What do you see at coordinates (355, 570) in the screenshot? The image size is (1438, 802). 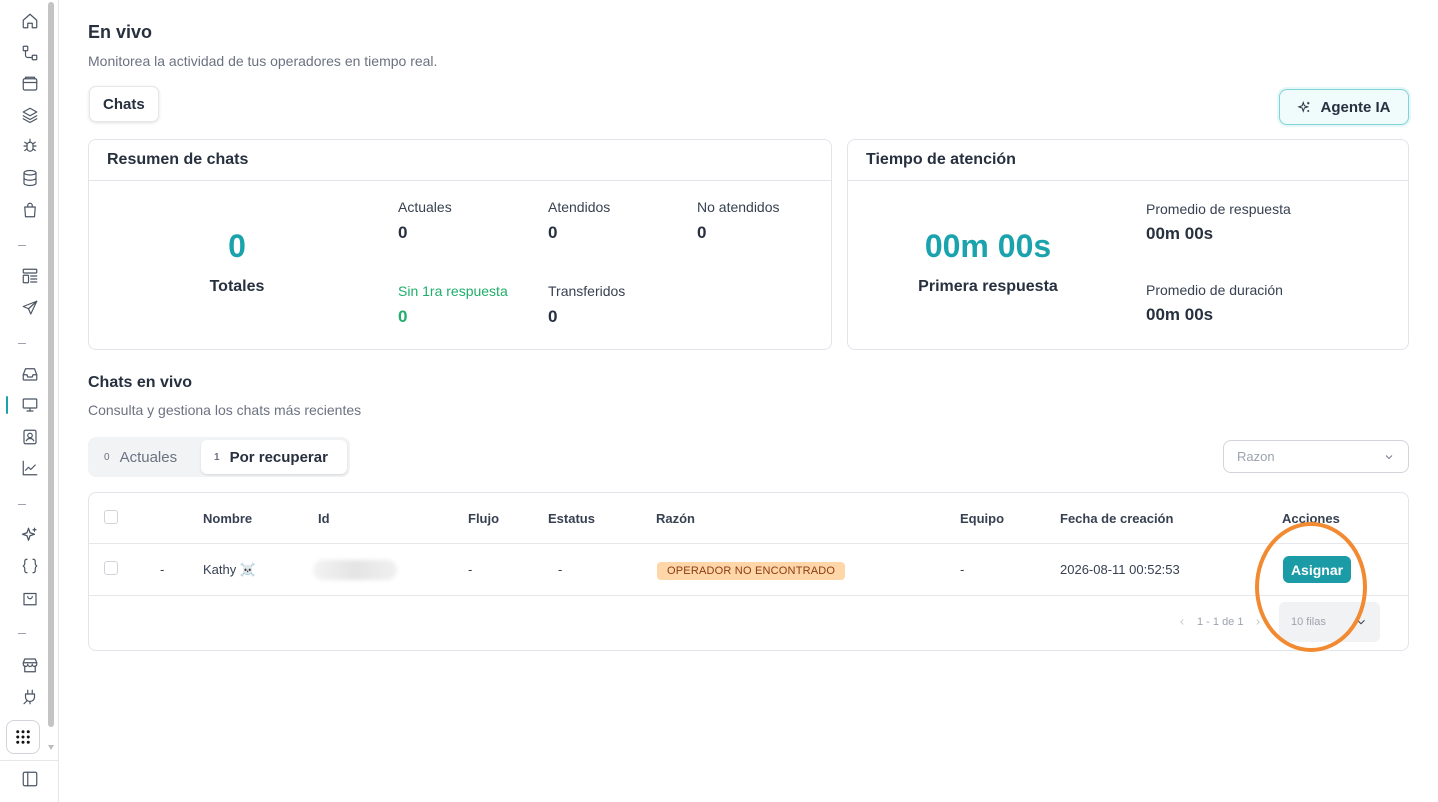 I see `cell-id-redacted` at bounding box center [355, 570].